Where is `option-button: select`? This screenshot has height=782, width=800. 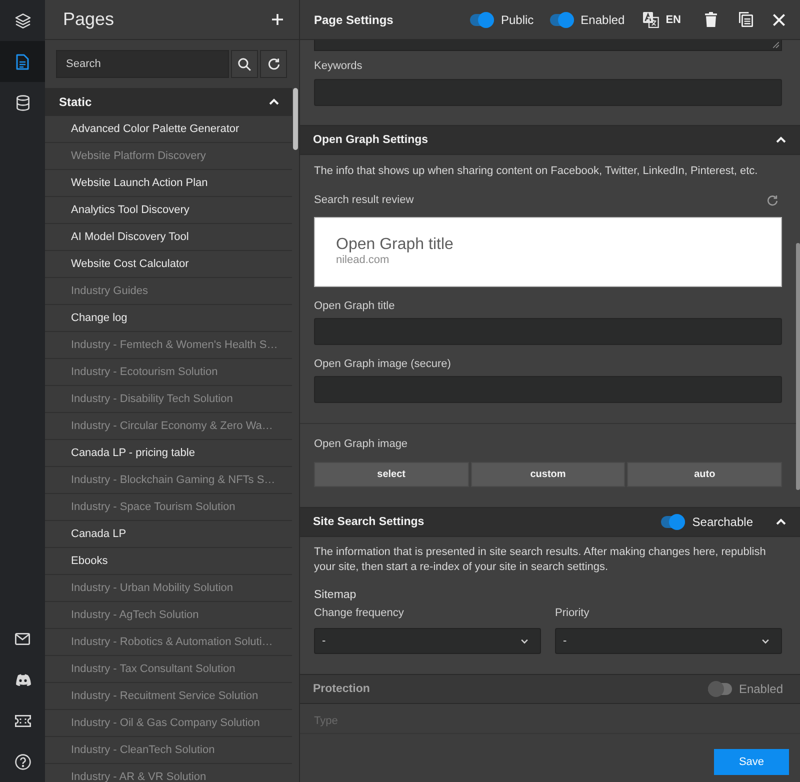
option-button: select is located at coordinates (391, 474).